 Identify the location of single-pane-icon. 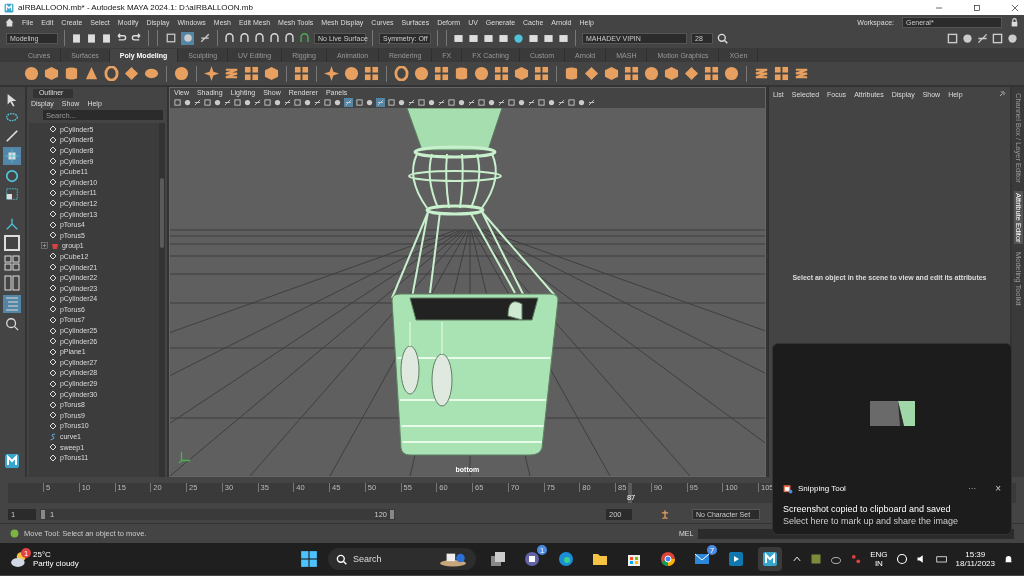
(12, 243).